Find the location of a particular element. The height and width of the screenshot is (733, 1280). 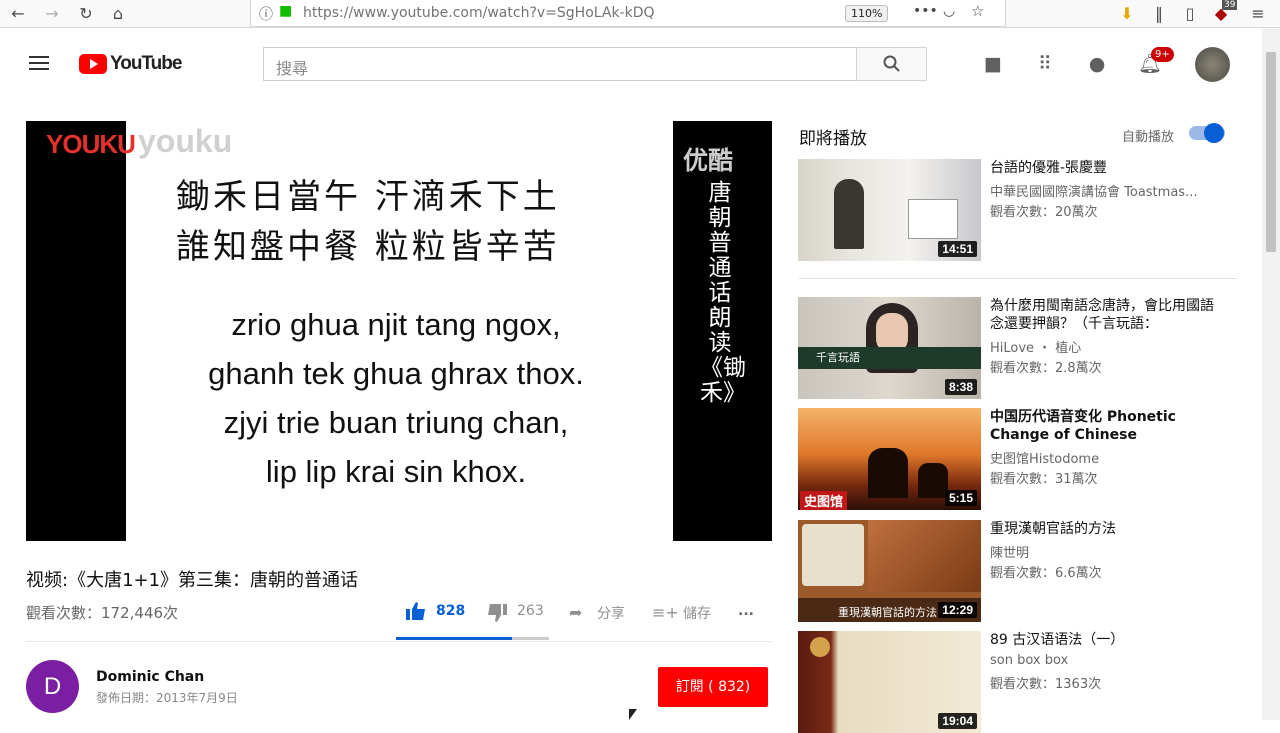

poem-line-1: 鋤禾日當午 汗滴禾下土 is located at coordinates (368, 197).